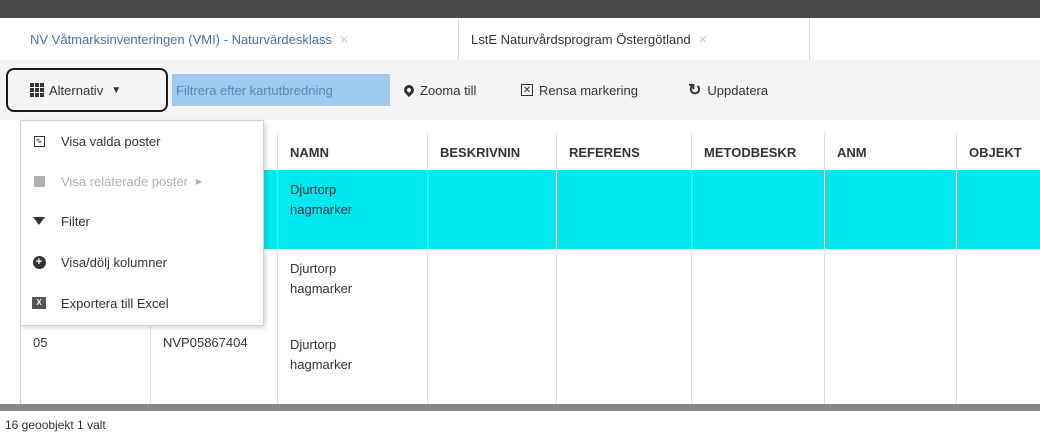 This screenshot has height=437, width=1040. Describe the element at coordinates (624, 151) in the screenshot. I see `column-header: REFERENS` at that location.